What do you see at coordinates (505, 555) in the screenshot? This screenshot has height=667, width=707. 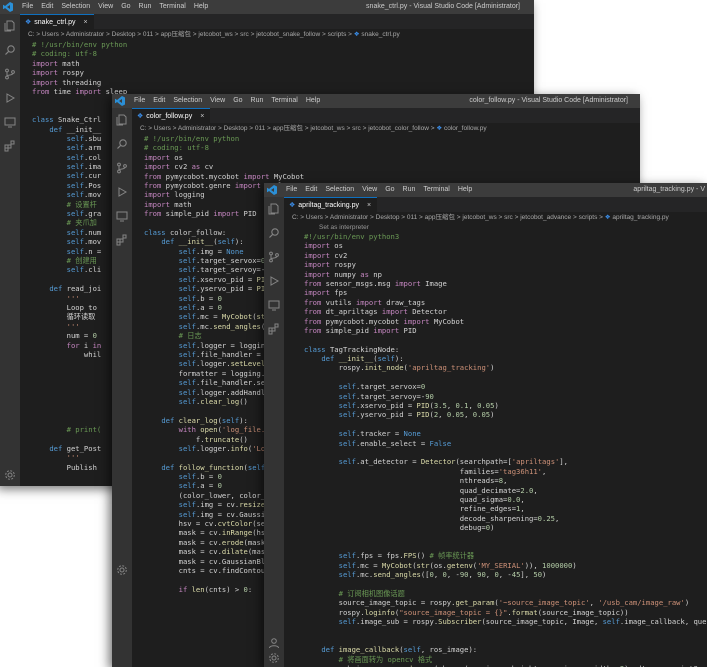 I see `code-line: self.fps = fps.FPS() # 帧率统计器` at bounding box center [505, 555].